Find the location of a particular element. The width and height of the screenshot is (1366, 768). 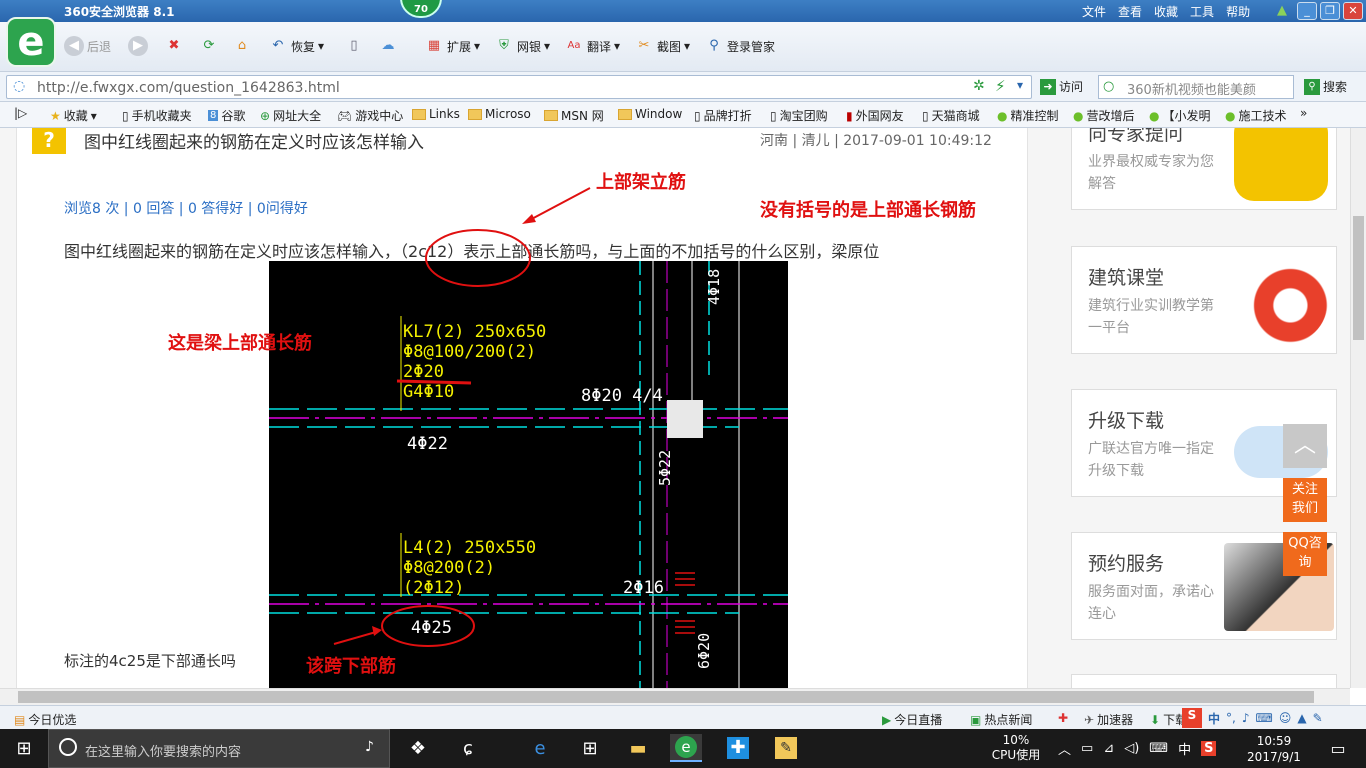

bookmark-precise: ● 精准控制 is located at coordinates (1028, 115).